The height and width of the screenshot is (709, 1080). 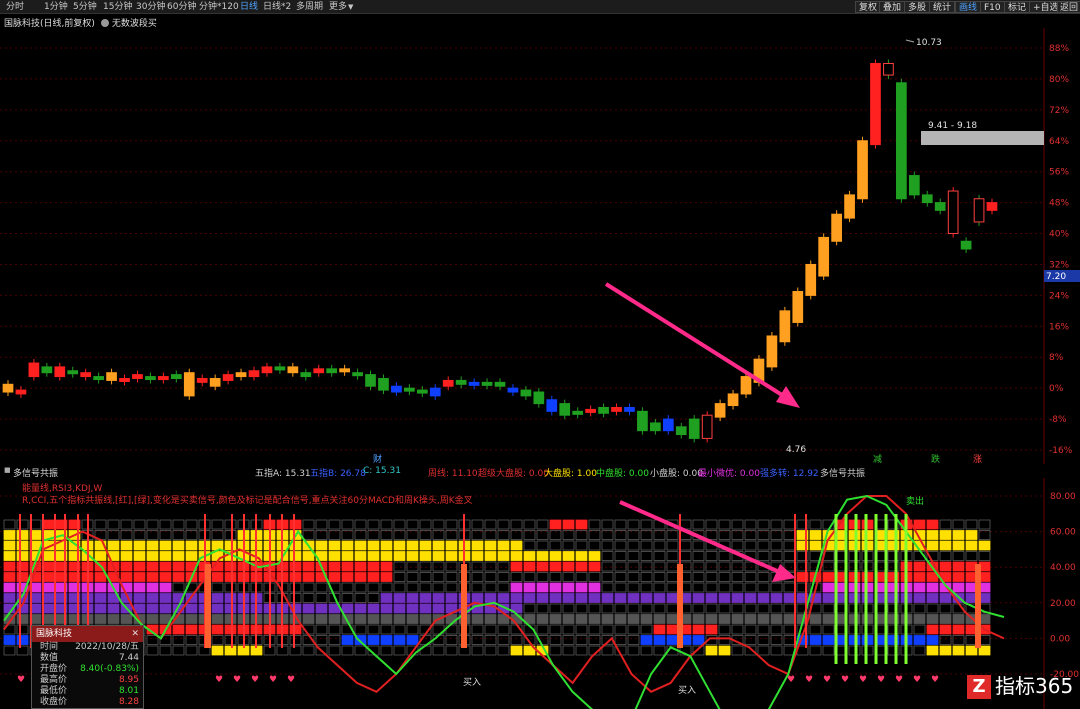 I want to click on tab-5min: 5分钟, so click(x=85, y=7).